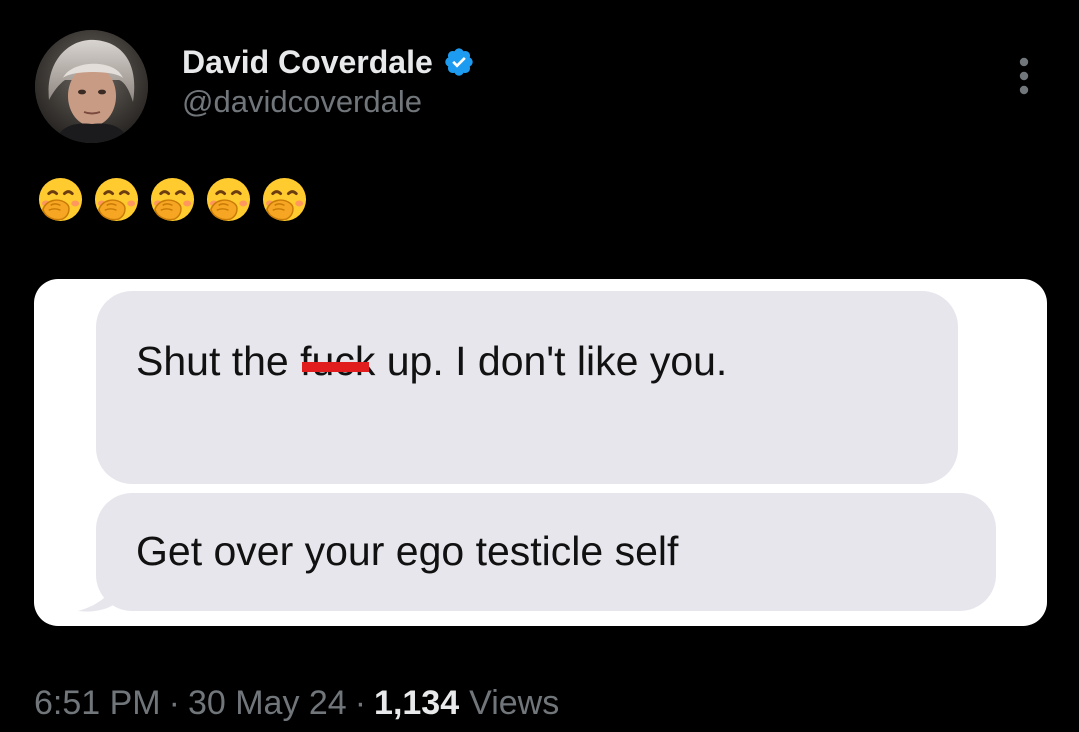 Image resolution: width=1079 pixels, height=732 pixels. Describe the element at coordinates (459, 62) in the screenshot. I see `verified-badge-icon` at that location.